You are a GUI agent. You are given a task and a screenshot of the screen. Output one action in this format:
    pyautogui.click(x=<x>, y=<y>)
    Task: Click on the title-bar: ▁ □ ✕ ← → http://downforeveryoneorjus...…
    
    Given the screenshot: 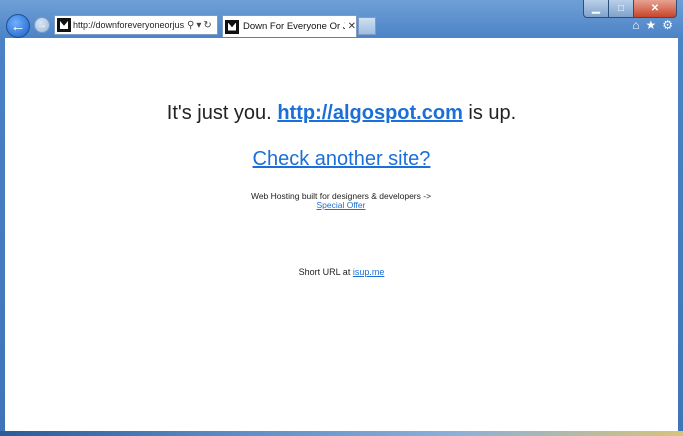 What is the action you would take?
    pyautogui.click(x=341, y=19)
    